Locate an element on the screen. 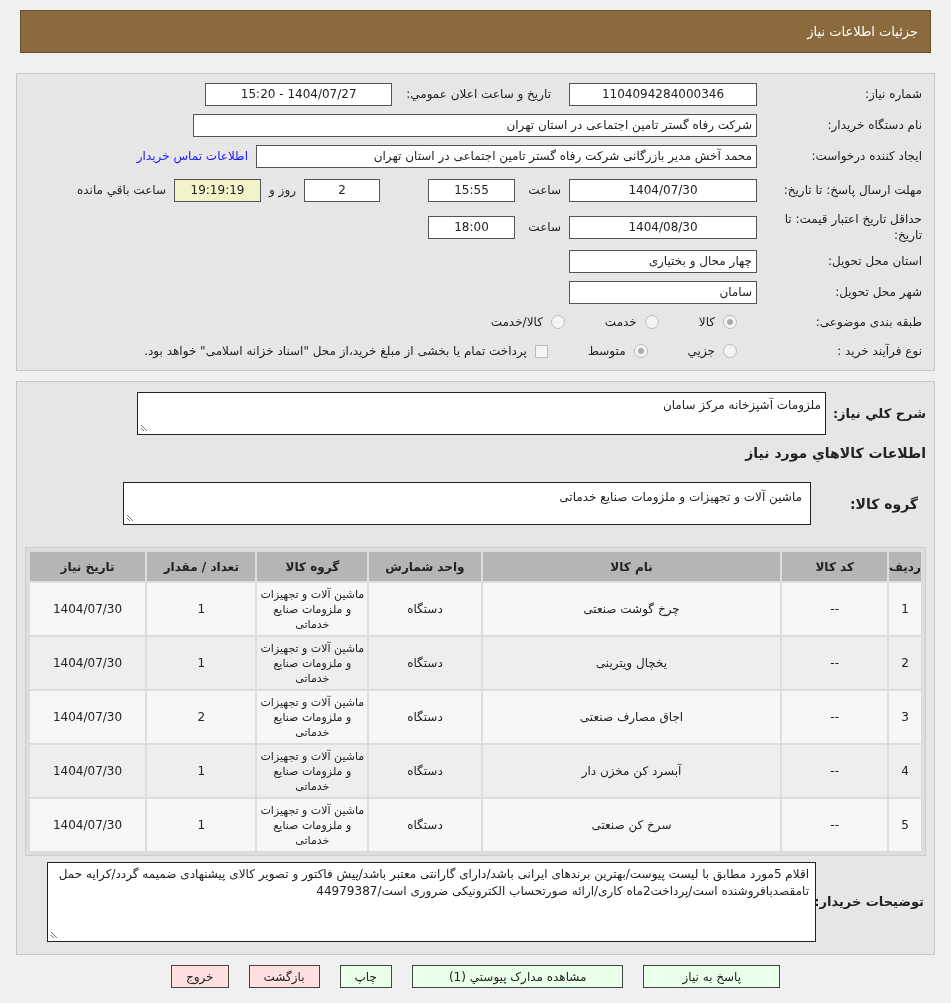  column-header: نام کالا is located at coordinates (631, 566).